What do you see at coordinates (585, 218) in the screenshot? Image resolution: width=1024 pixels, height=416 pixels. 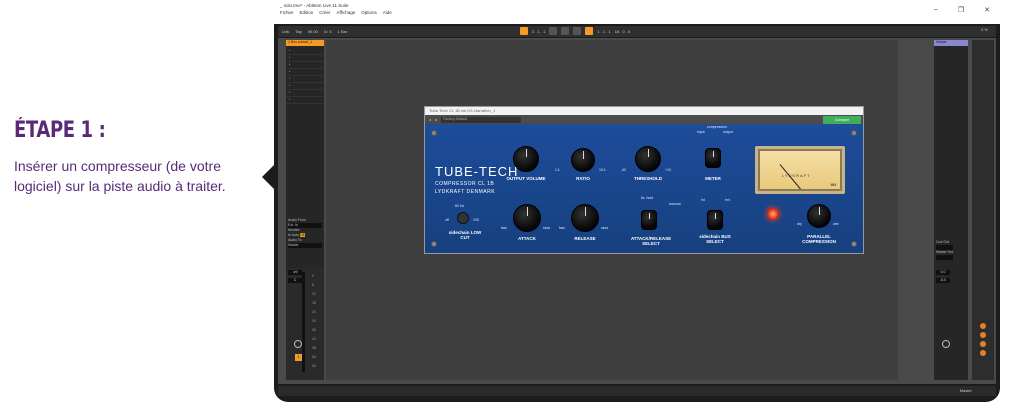 I see `release-knob` at bounding box center [585, 218].